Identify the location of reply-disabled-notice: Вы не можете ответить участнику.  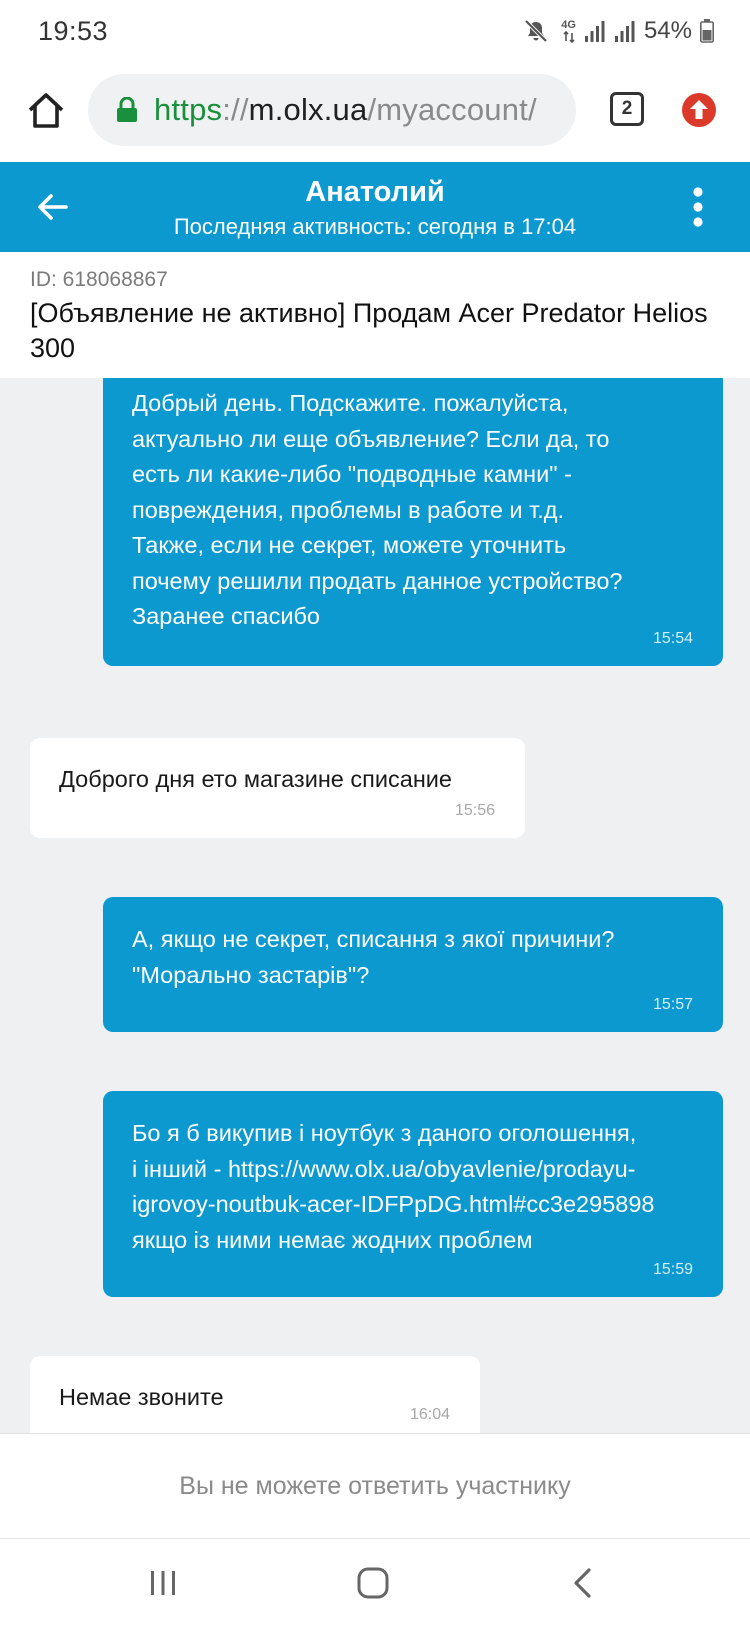
(375, 1485).